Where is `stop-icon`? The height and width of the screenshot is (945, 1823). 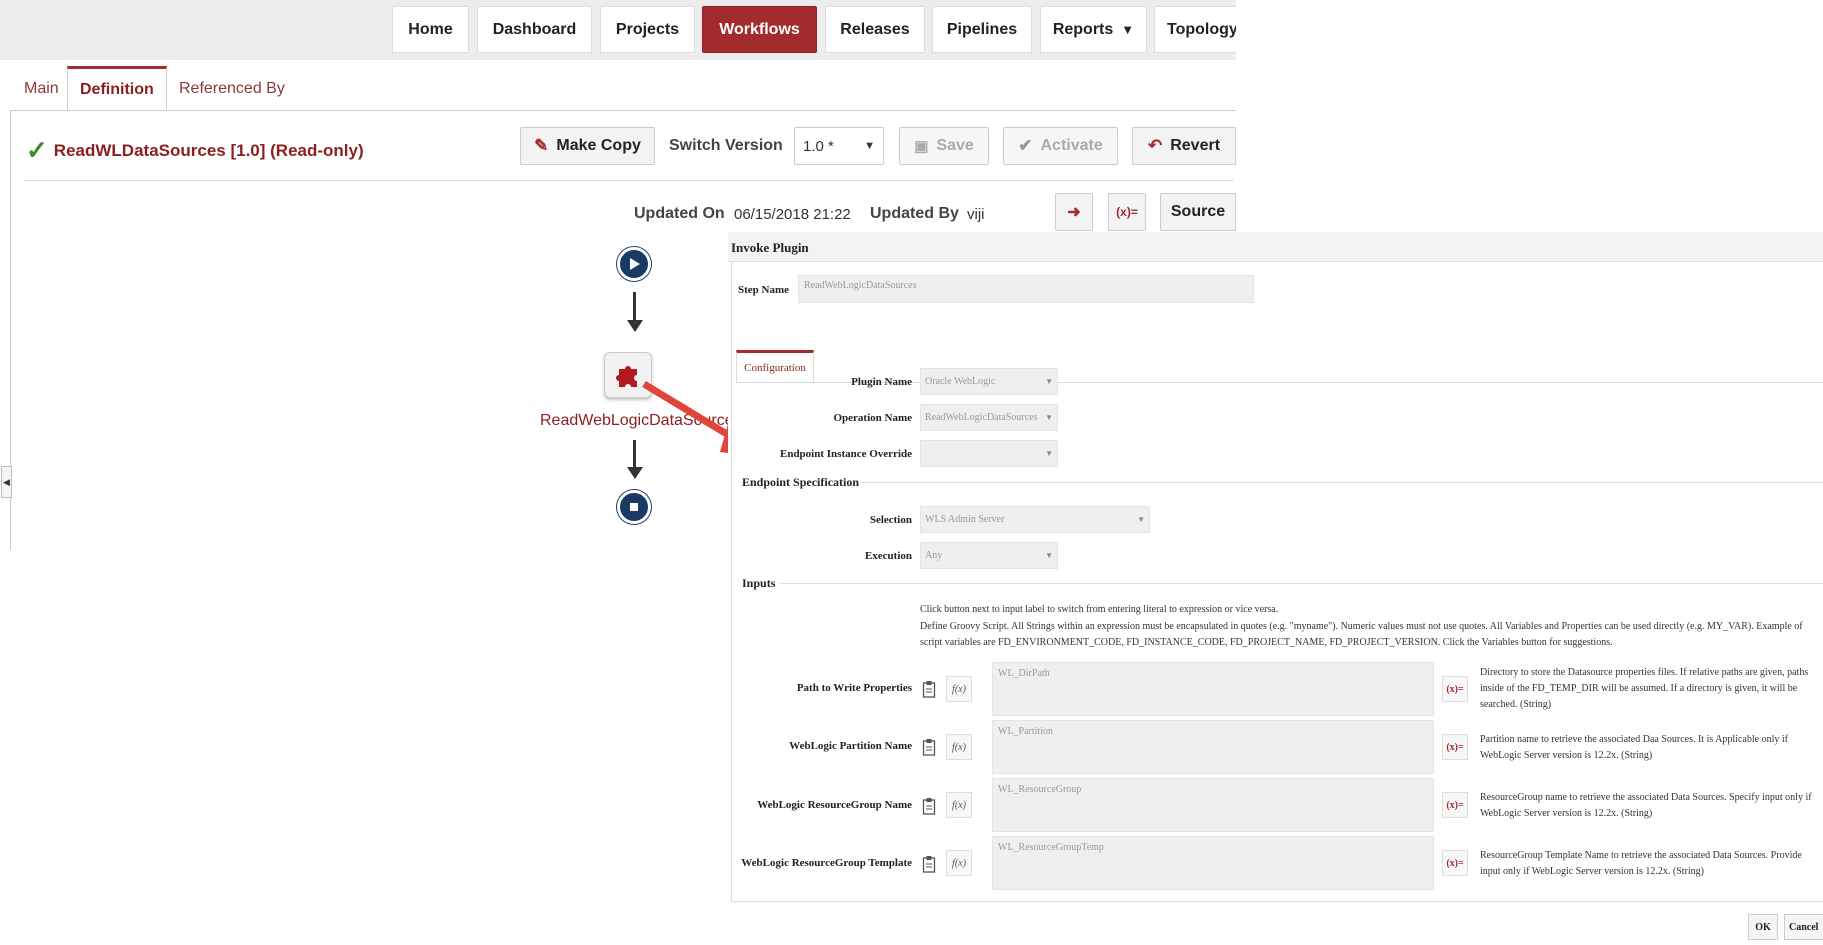 stop-icon is located at coordinates (634, 507).